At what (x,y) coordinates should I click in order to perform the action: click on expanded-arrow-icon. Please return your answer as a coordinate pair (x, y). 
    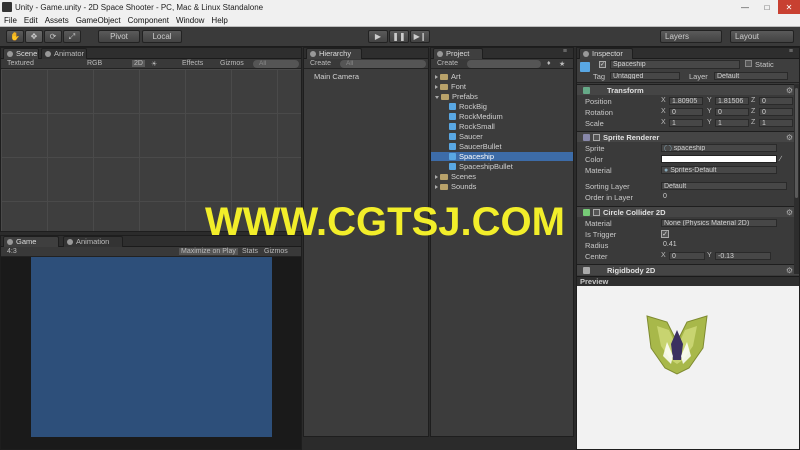
    Looking at the image, I should click on (437, 97).